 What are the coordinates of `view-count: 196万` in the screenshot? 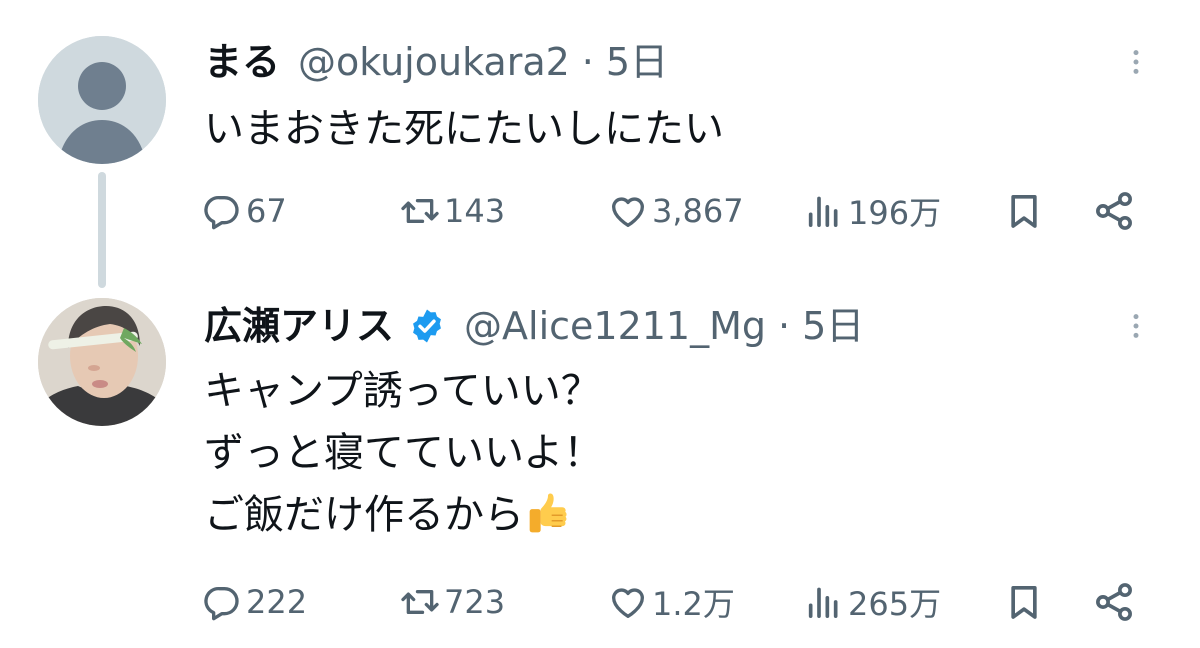 It's located at (895, 213).